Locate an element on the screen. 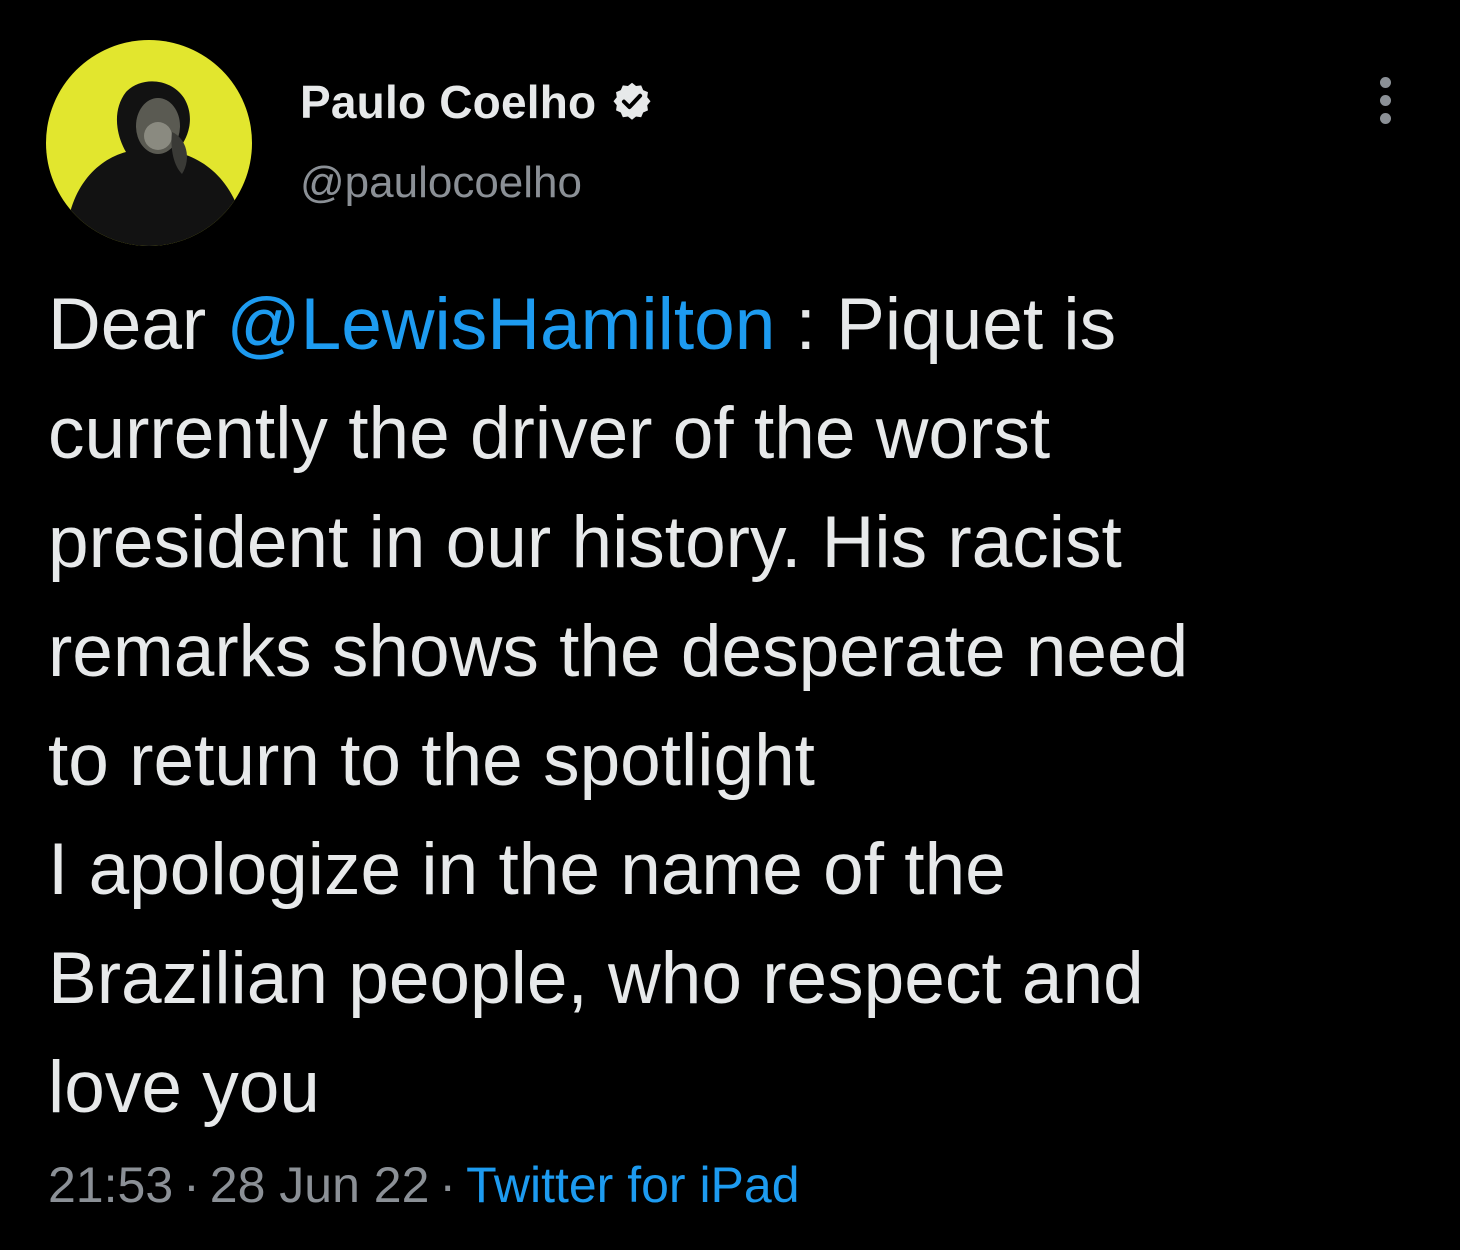 This screenshot has width=1460, height=1250. tweet-text-line: currently the driver of the worst is located at coordinates (549, 433).